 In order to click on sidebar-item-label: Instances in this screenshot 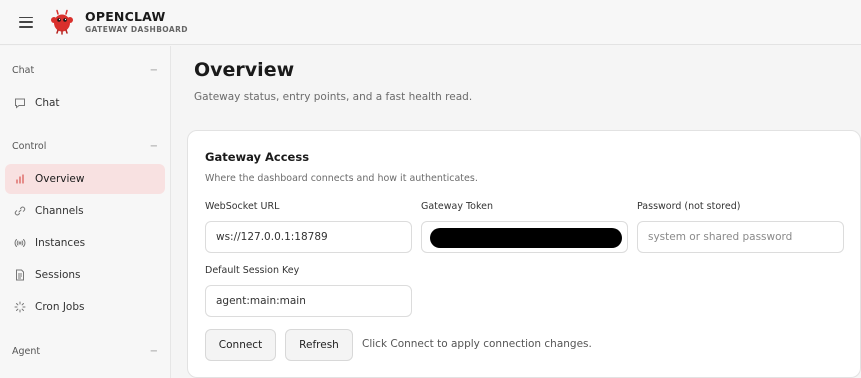, I will do `click(60, 243)`.